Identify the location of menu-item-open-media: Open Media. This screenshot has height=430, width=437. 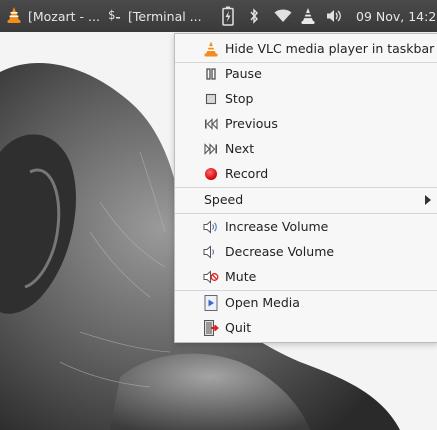
(306, 303).